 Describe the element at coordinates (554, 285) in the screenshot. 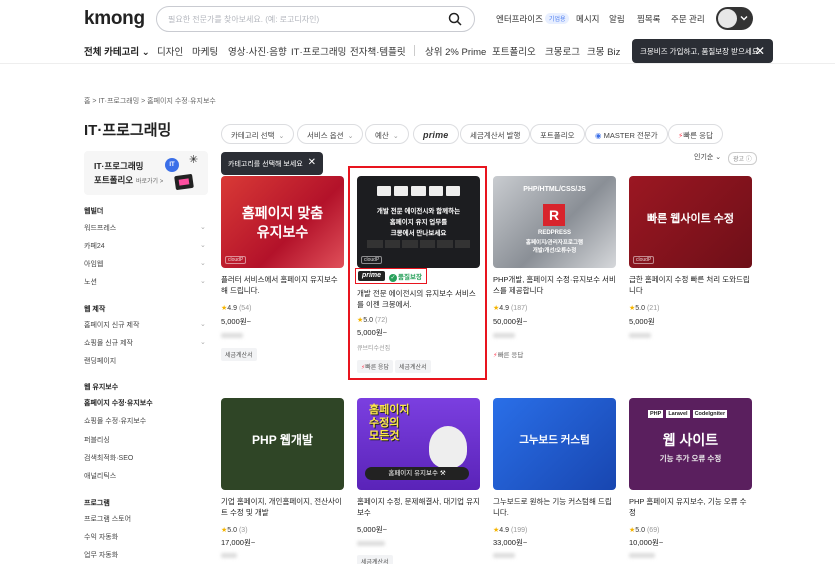

I see `service-title: PHP개발, 홈페이지 수정·유지보수 서비스를 제공합니다` at that location.